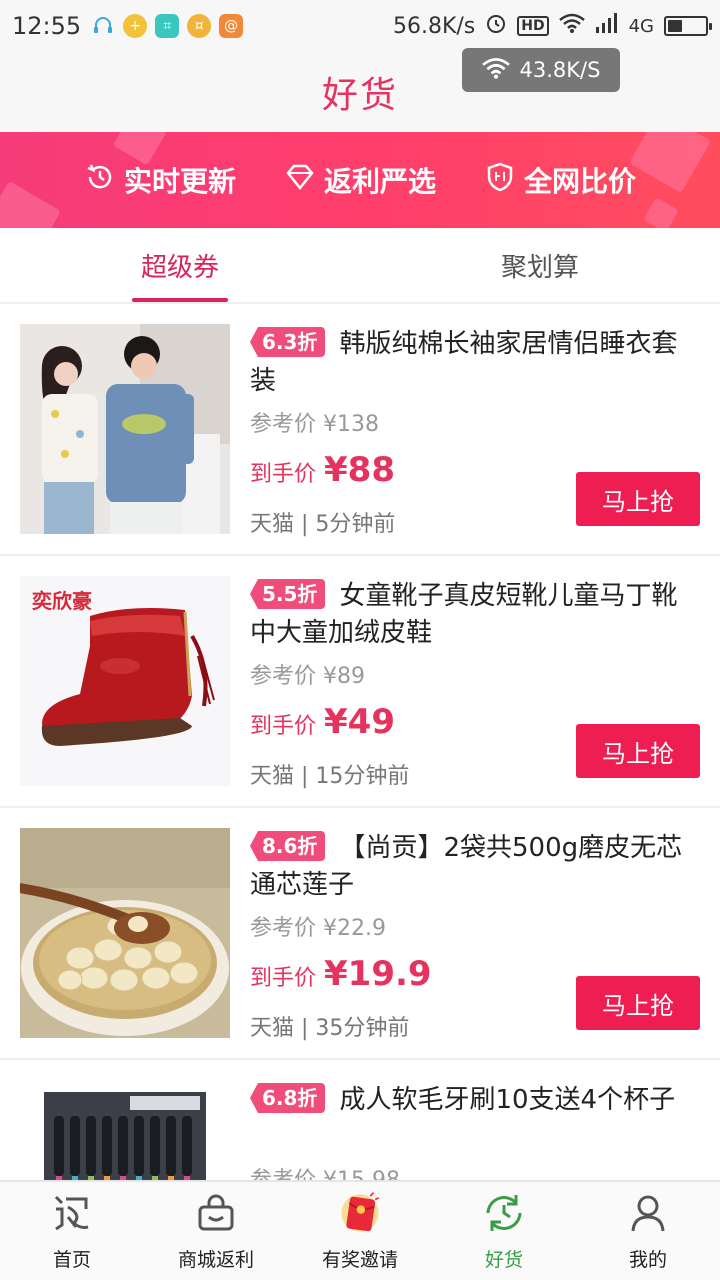 This screenshot has height=1280, width=720. What do you see at coordinates (323, 524) in the screenshot?
I see `source-time: 天猫 | 5分钟前` at bounding box center [323, 524].